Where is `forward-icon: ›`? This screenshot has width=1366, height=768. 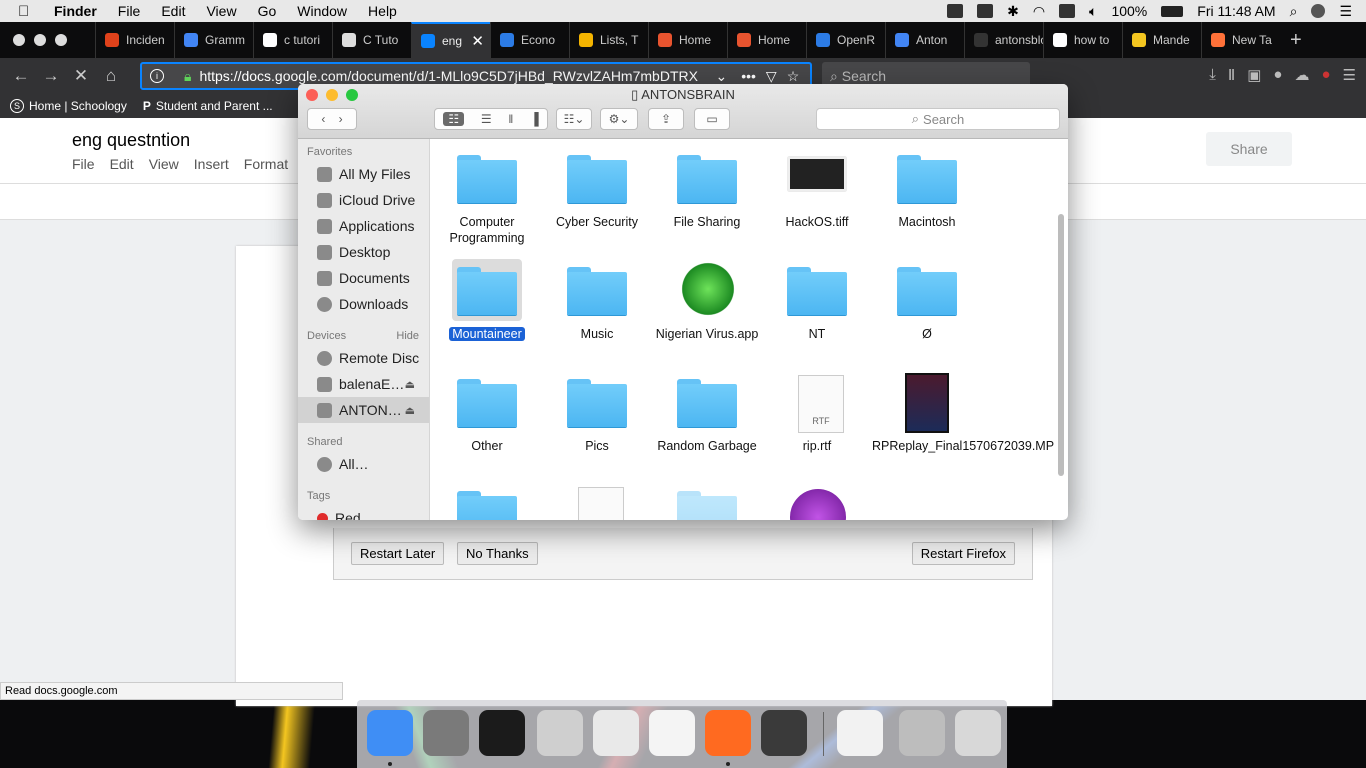
forward-icon: › is located at coordinates (341, 119).